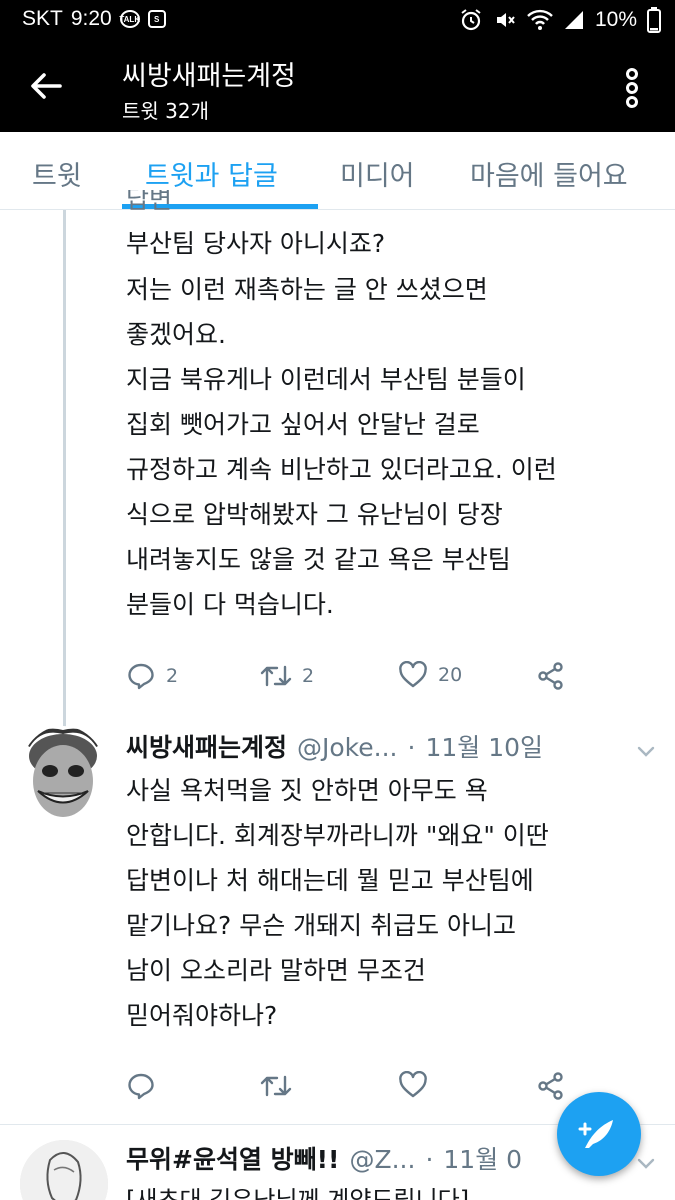  Describe the element at coordinates (318, 559) in the screenshot. I see `tweet-text-line: 내려놓지도 않을 것 같고 욕은 부산팀` at that location.